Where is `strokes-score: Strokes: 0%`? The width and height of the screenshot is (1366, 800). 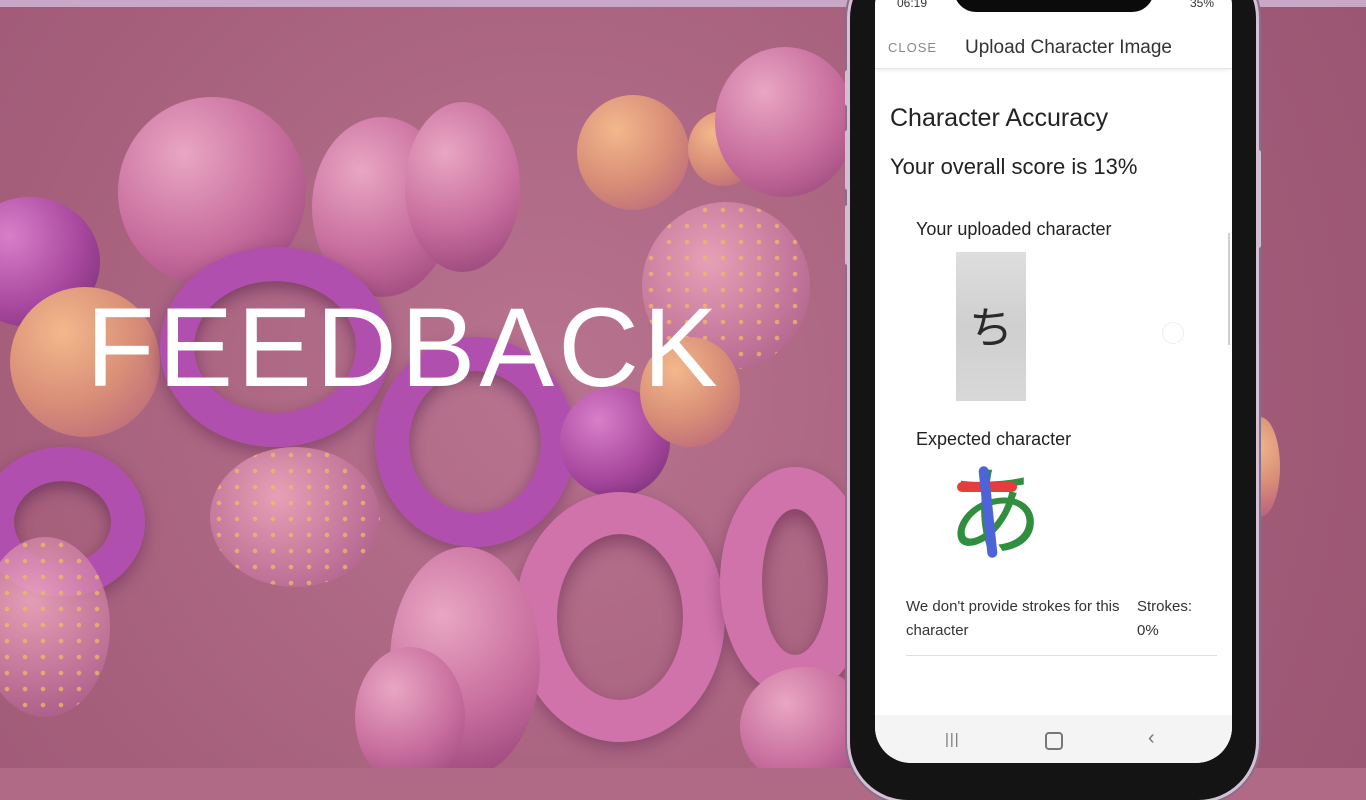 strokes-score: Strokes: 0% is located at coordinates (1172, 619).